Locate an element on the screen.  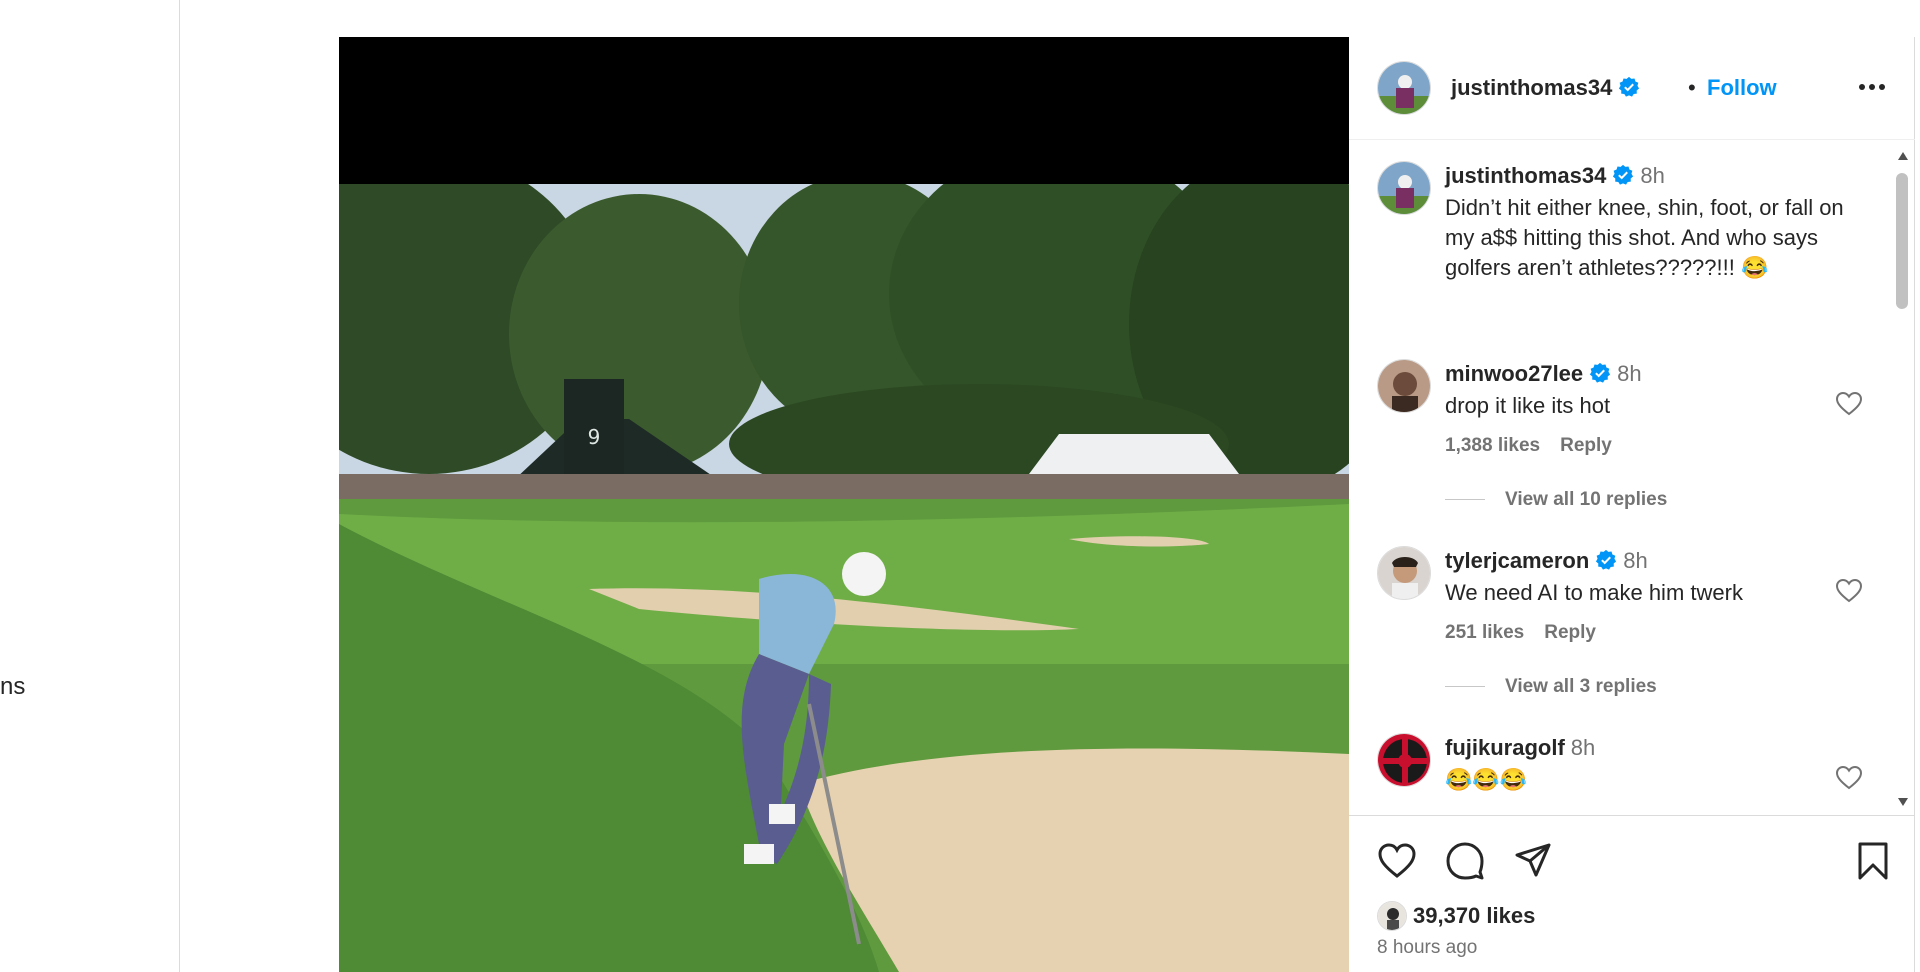
post-actions: 39,370 likes 8 hours ago is located at coordinates (1632, 894).